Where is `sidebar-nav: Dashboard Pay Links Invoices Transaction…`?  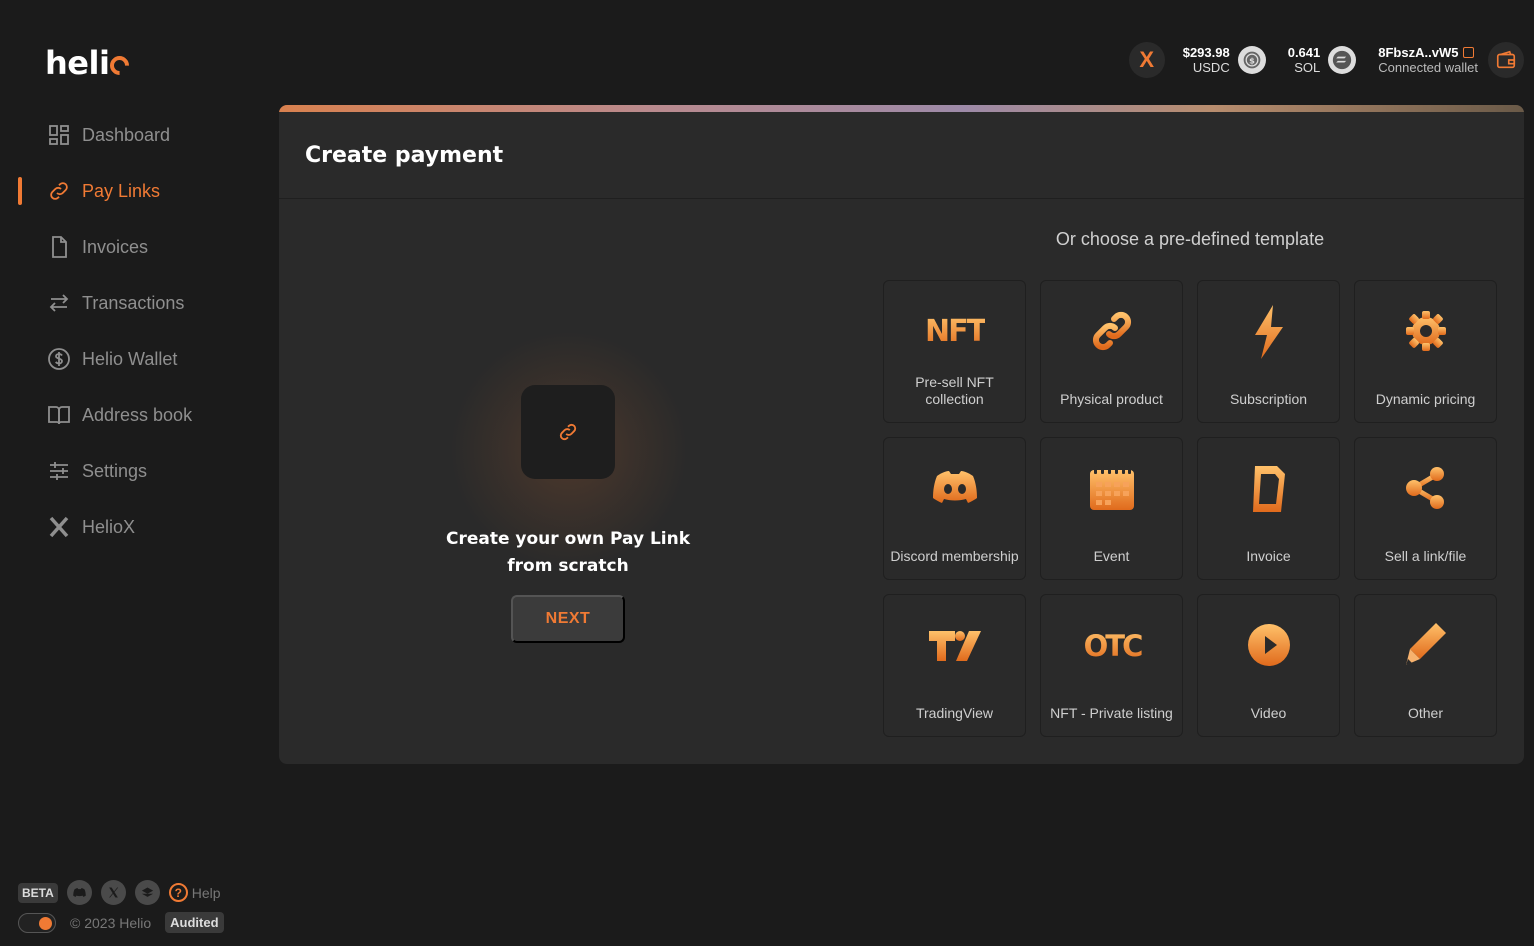
sidebar-nav: Dashboard Pay Links Invoices Transaction… is located at coordinates (130, 331).